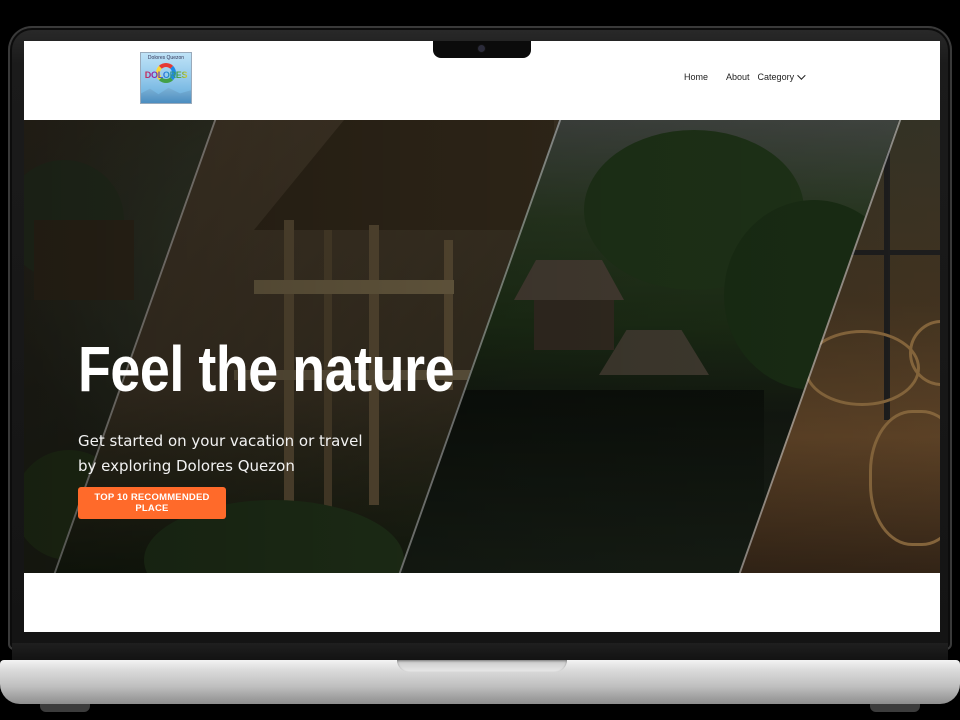 This screenshot has width=960, height=720. I want to click on logo-mountain-graphic, so click(166, 95).